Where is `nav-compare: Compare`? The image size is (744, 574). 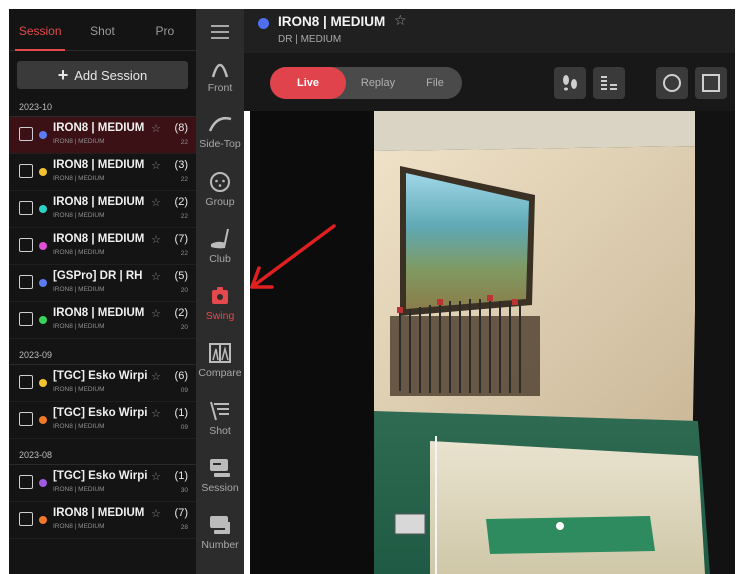 nav-compare: Compare is located at coordinates (220, 360).